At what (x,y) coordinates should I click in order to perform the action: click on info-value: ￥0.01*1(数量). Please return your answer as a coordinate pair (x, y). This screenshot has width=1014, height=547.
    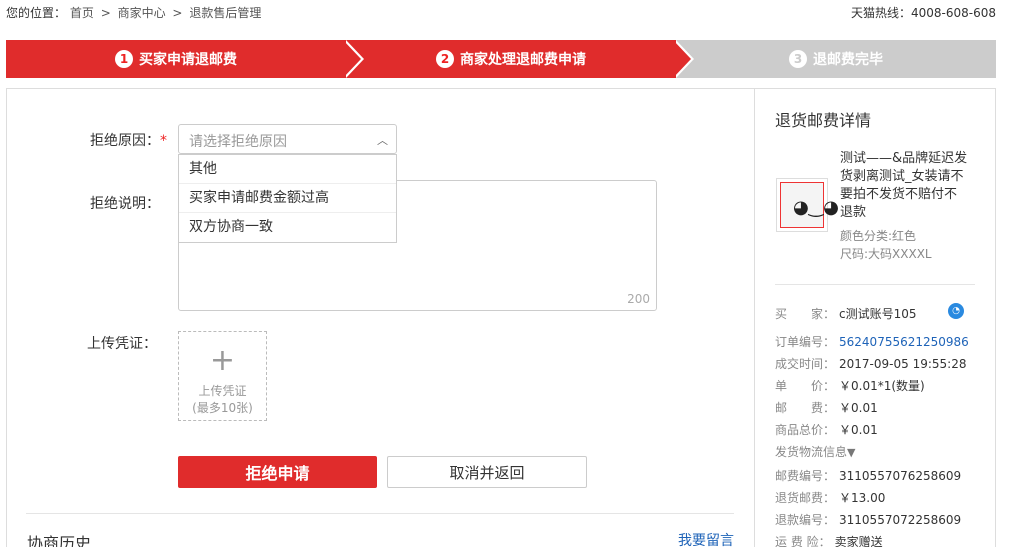
    Looking at the image, I should click on (882, 386).